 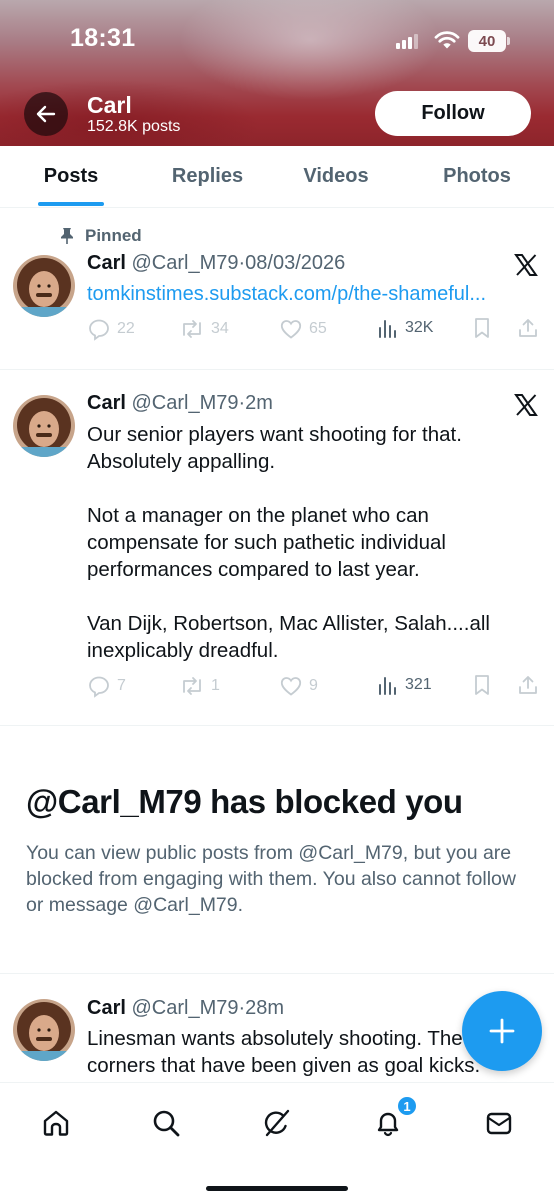 I want to click on follow-button: Follow, so click(x=453, y=113).